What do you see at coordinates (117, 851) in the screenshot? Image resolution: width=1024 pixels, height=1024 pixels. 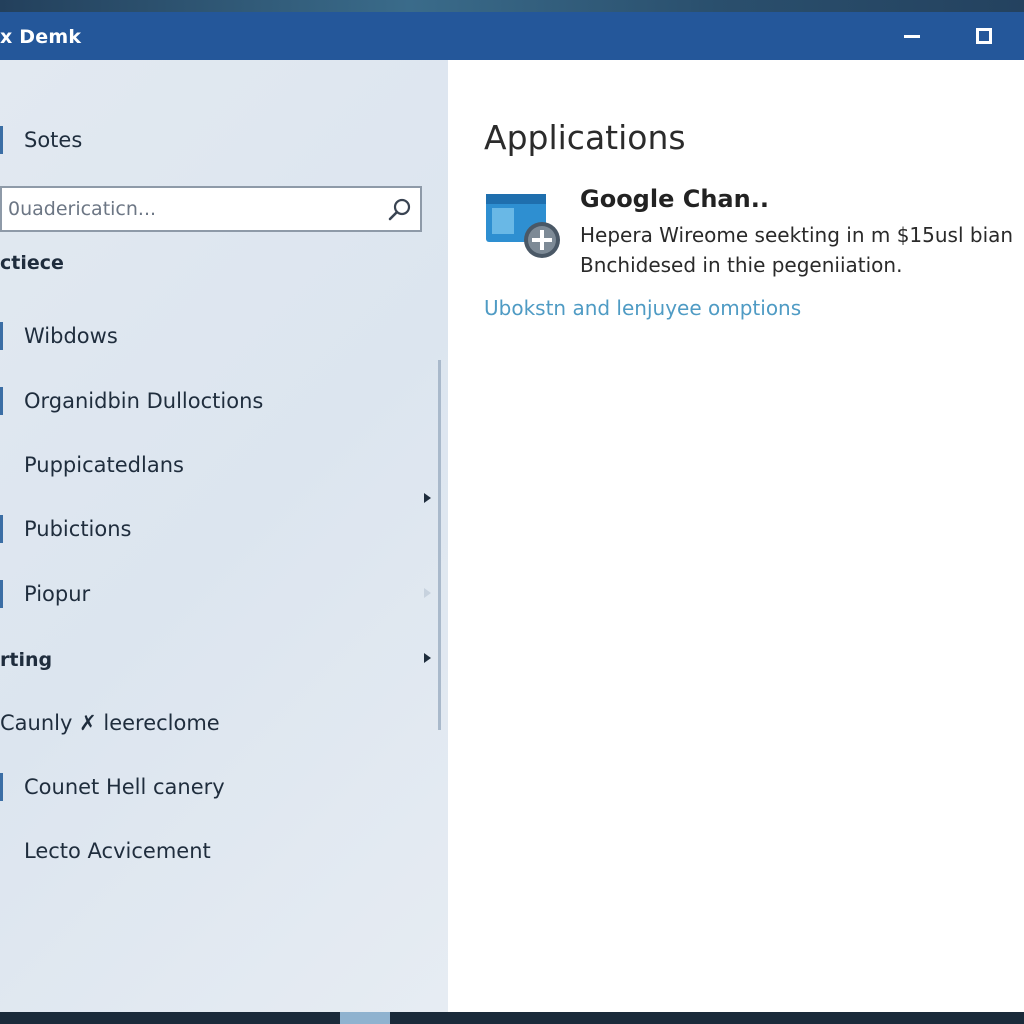 I see `sidebar-item-label: Lecto Acvicement` at bounding box center [117, 851].